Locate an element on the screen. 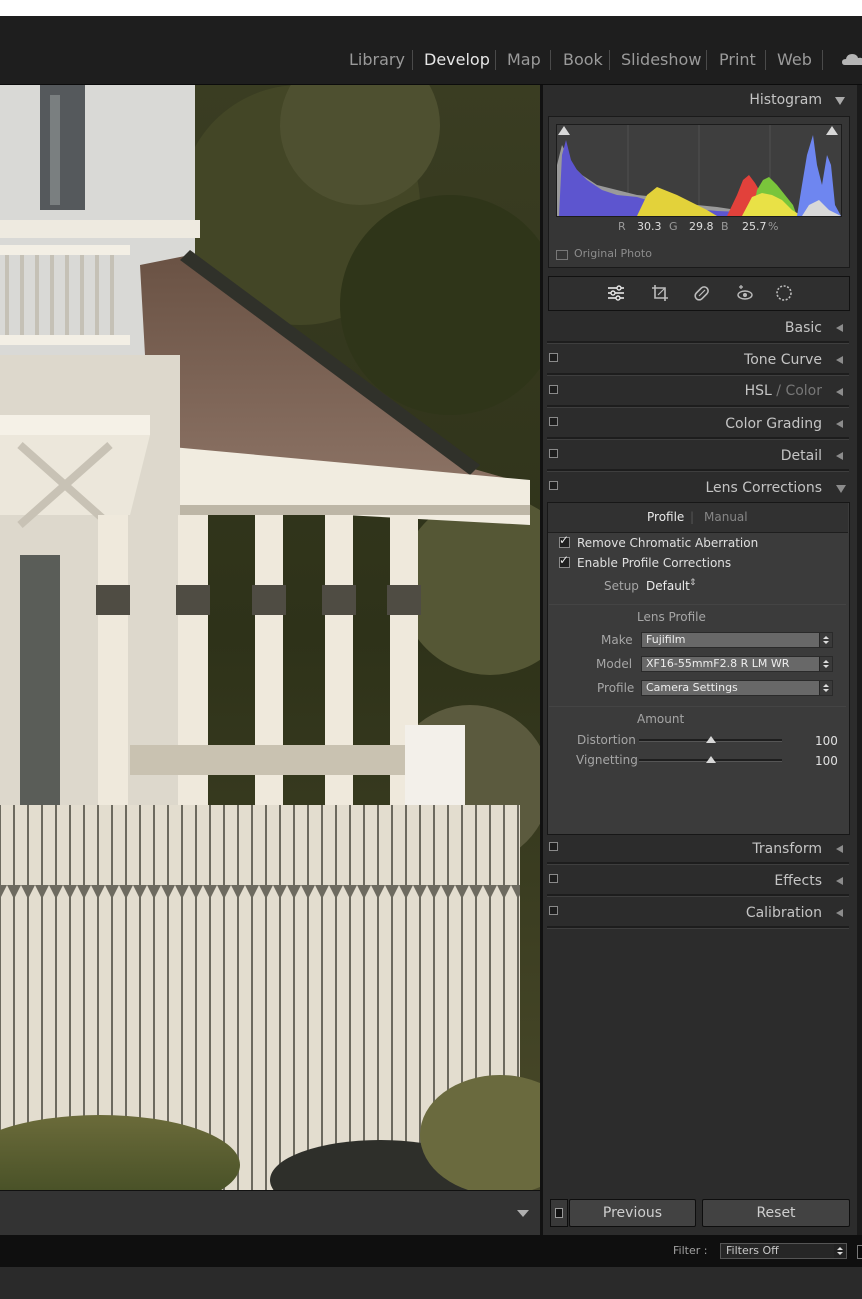  healing-icon is located at coordinates (702, 293).